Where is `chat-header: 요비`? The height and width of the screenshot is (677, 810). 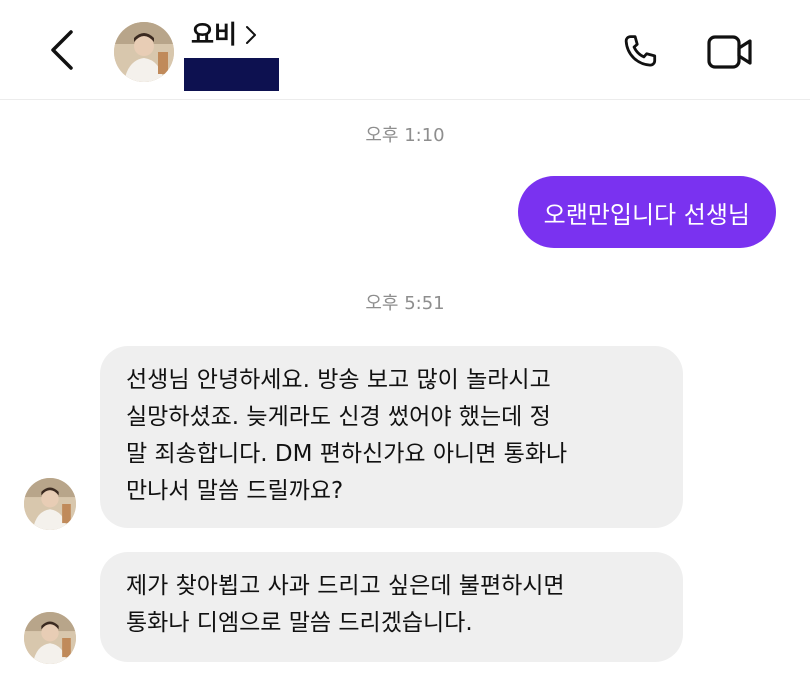 chat-header: 요비 is located at coordinates (405, 50).